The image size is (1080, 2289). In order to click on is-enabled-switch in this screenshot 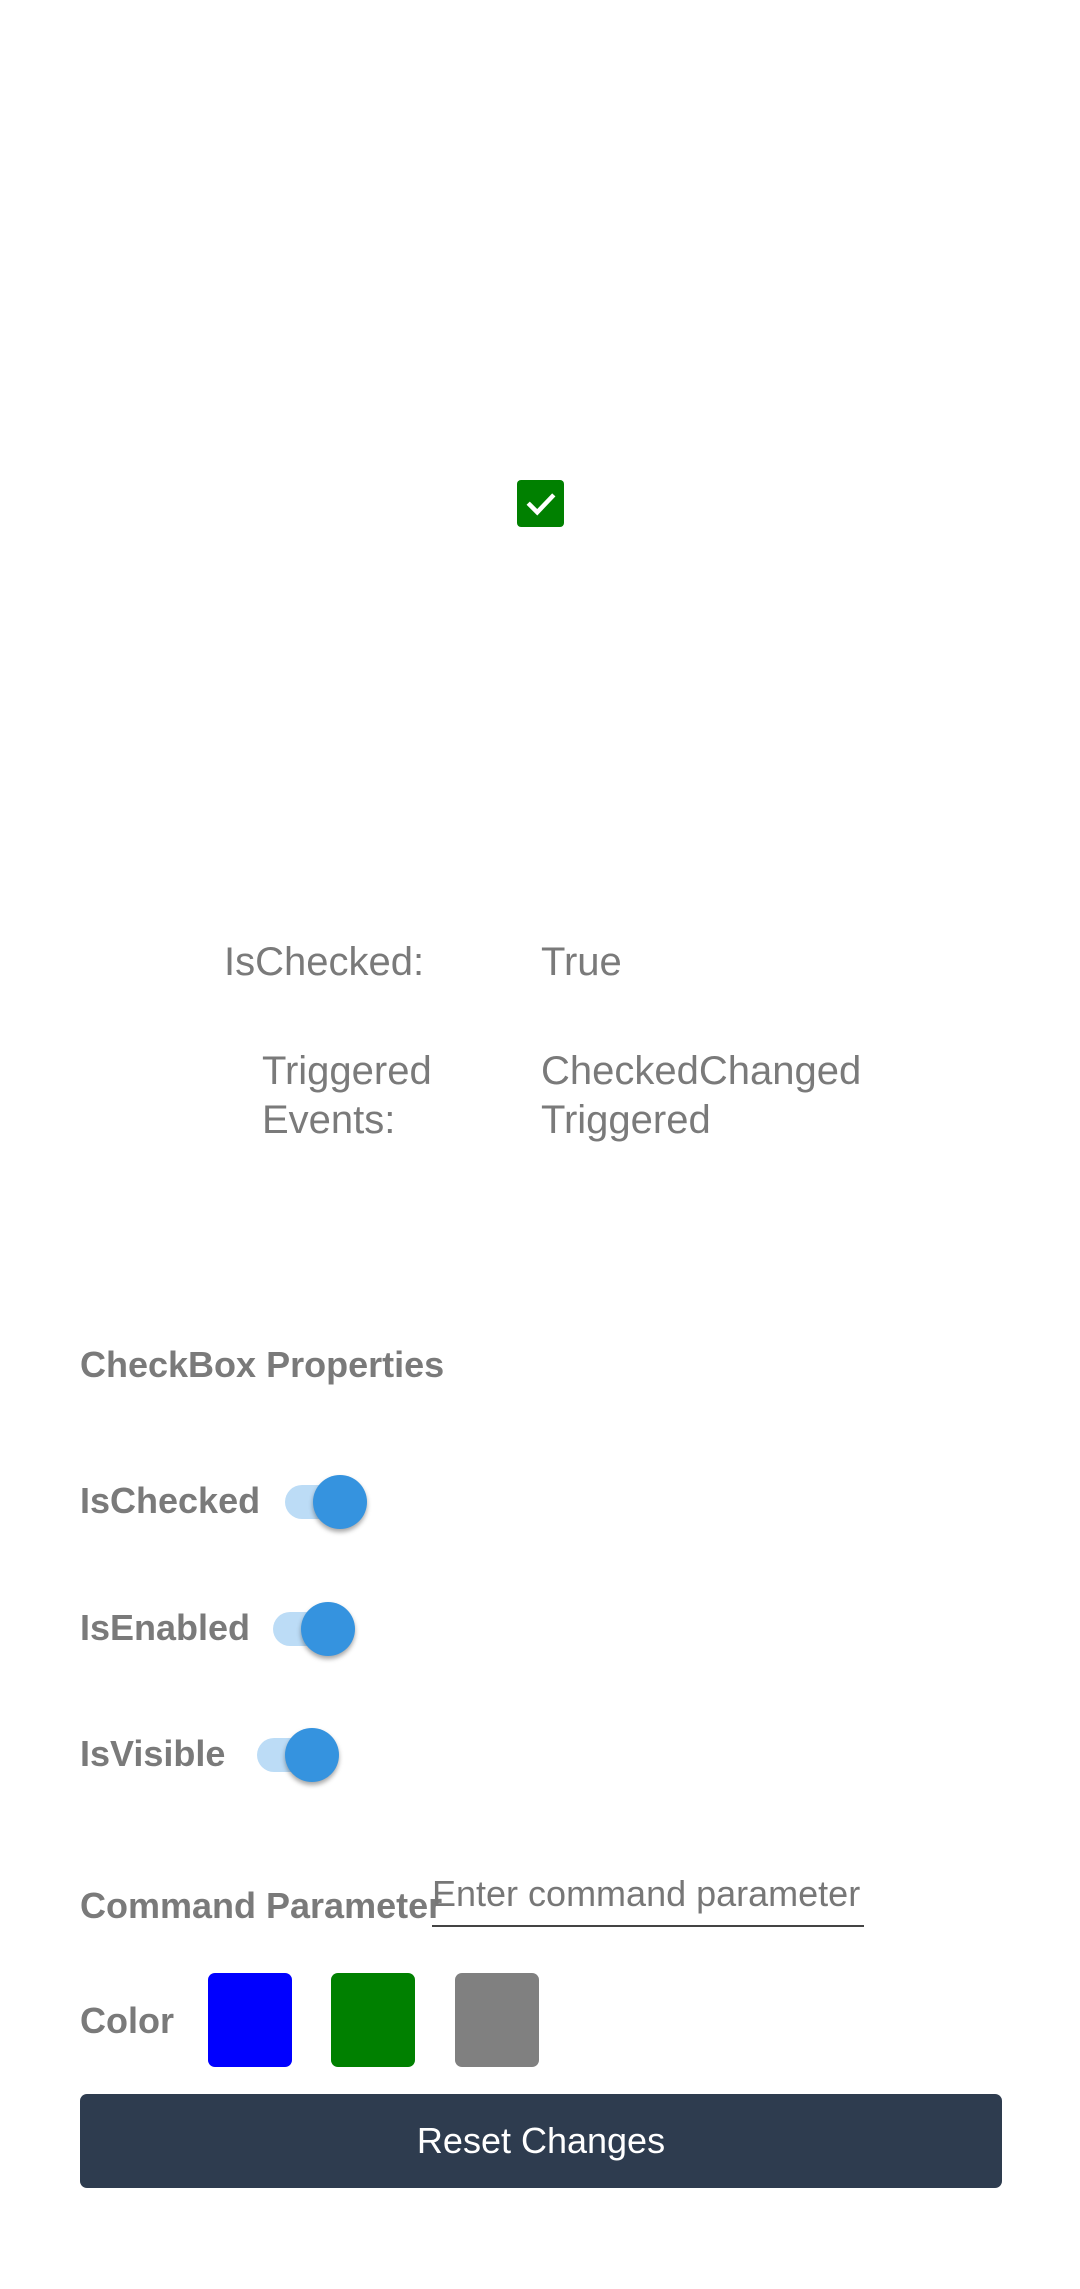, I will do `click(314, 1625)`.